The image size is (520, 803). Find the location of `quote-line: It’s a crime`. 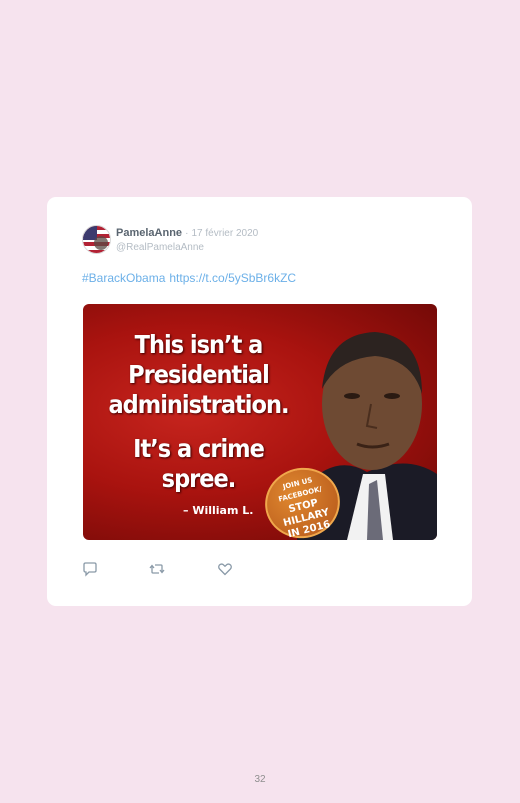

quote-line: It’s a crime is located at coordinates (199, 448).